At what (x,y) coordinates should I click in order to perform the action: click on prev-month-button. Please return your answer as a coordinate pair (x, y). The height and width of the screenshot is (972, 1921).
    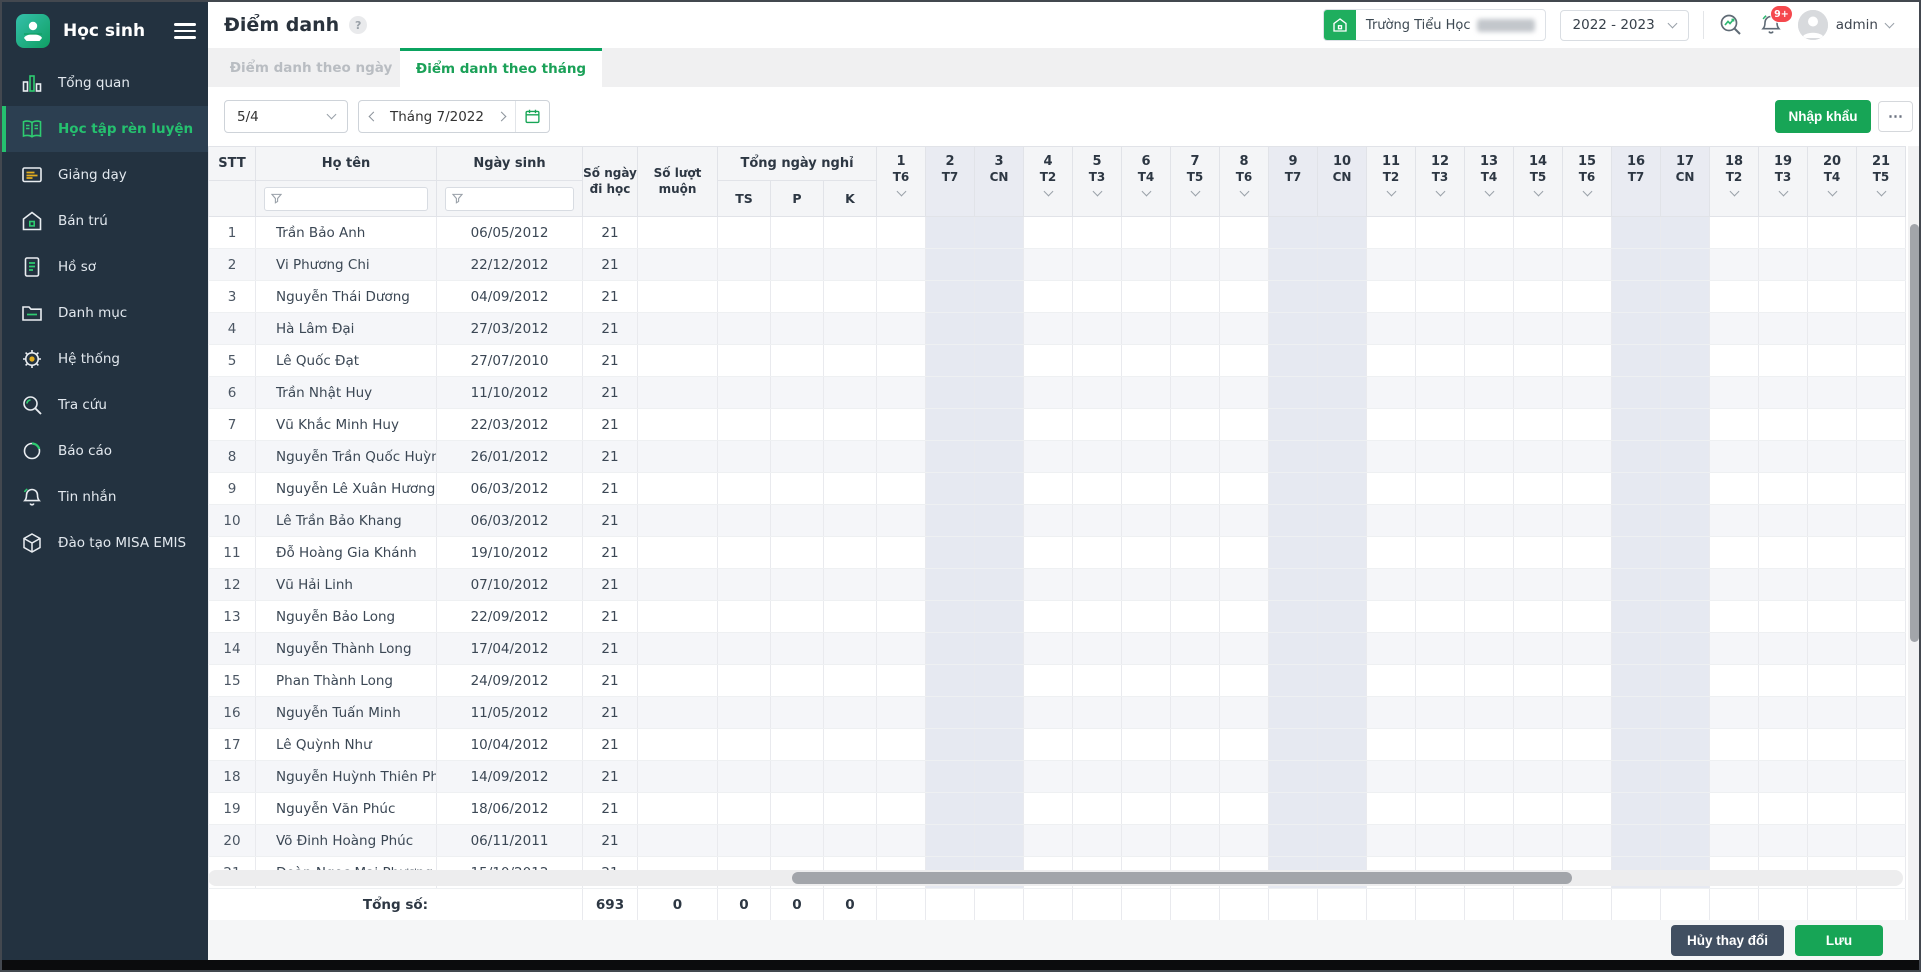
    Looking at the image, I should click on (373, 116).